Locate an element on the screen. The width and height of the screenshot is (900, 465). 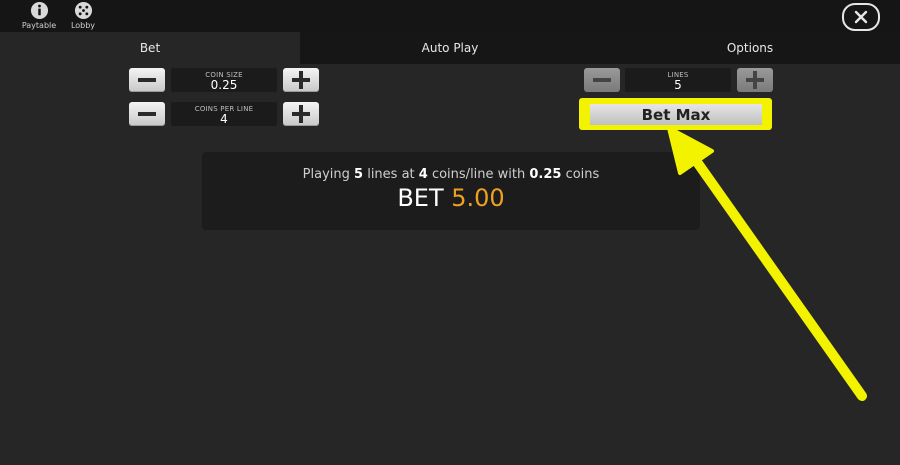
summary-mid1: lines at is located at coordinates (391, 174).